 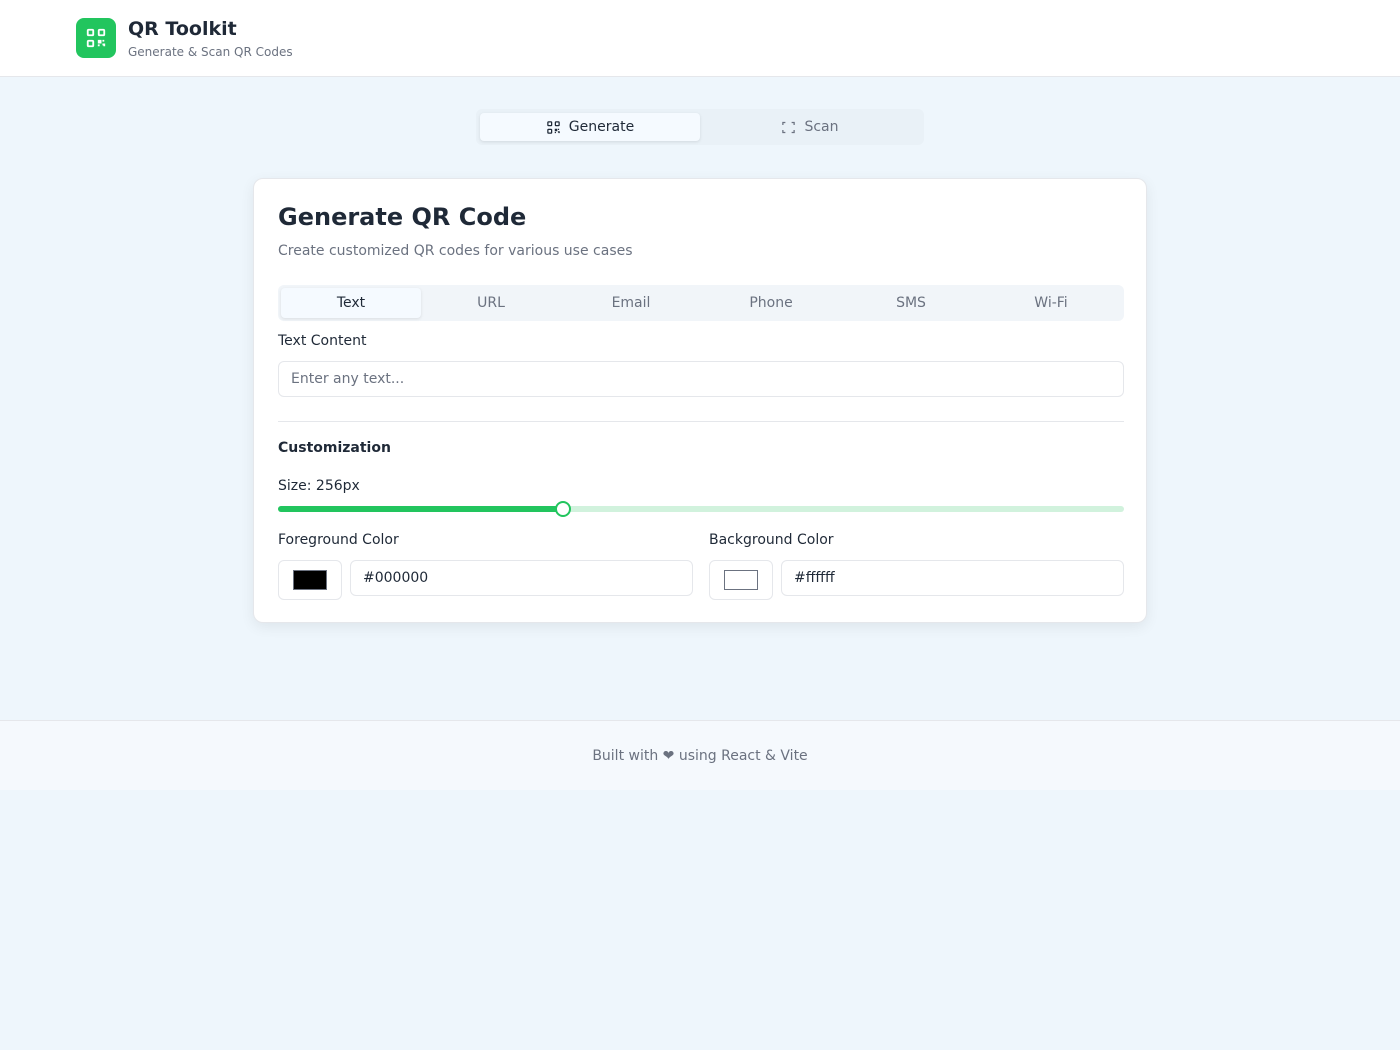 I want to click on foreground-color-label: Foreground Color, so click(x=338, y=540).